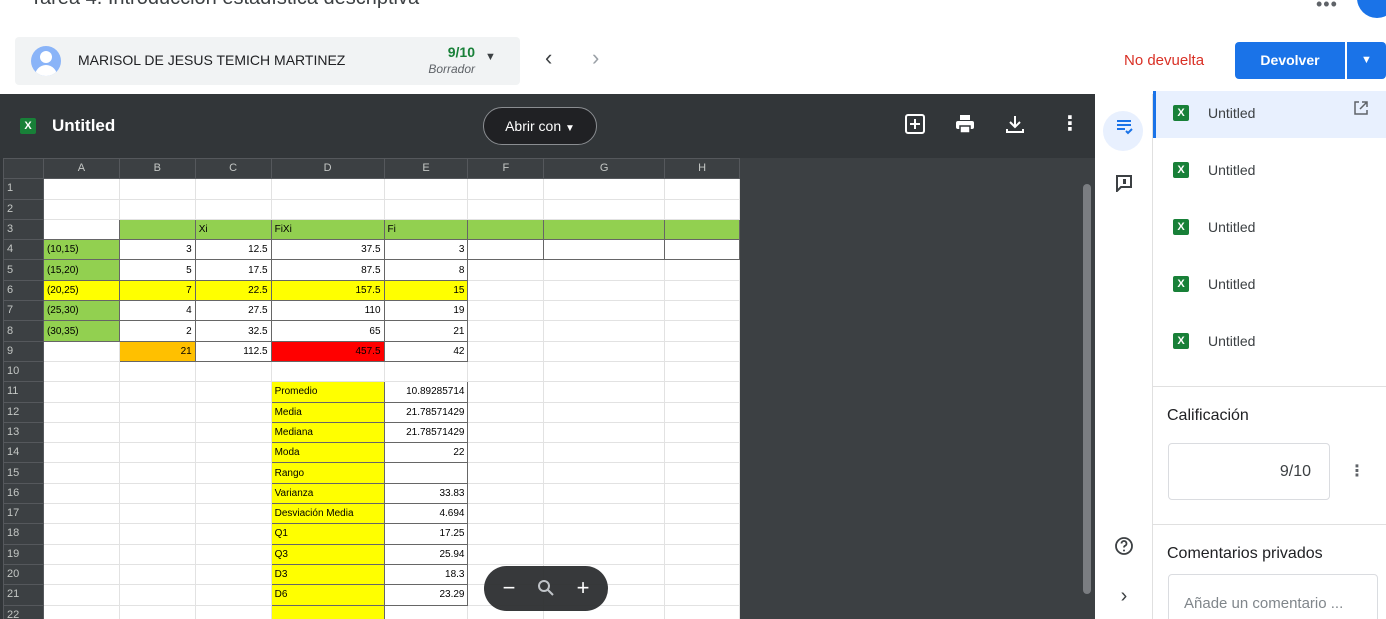 The height and width of the screenshot is (619, 1386). Describe the element at coordinates (1269, 524) in the screenshot. I see `divider` at that location.